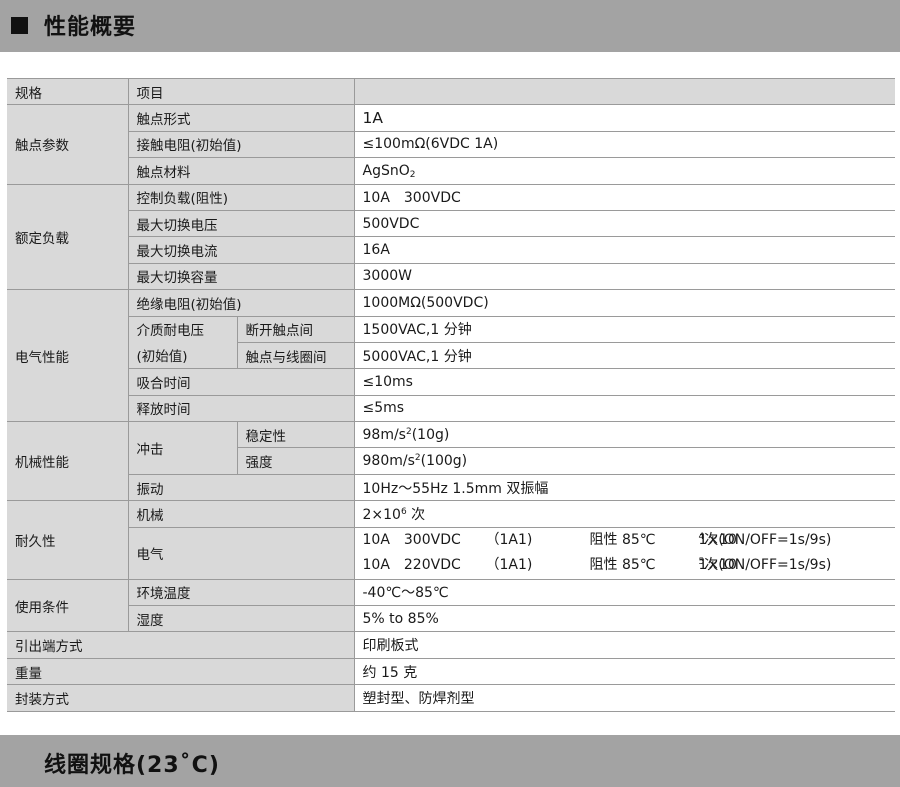 The width and height of the screenshot is (900, 787). I want to click on table-row: 接触电阻(初始值) ≤100mΩ(6VDC 1A), so click(451, 145).